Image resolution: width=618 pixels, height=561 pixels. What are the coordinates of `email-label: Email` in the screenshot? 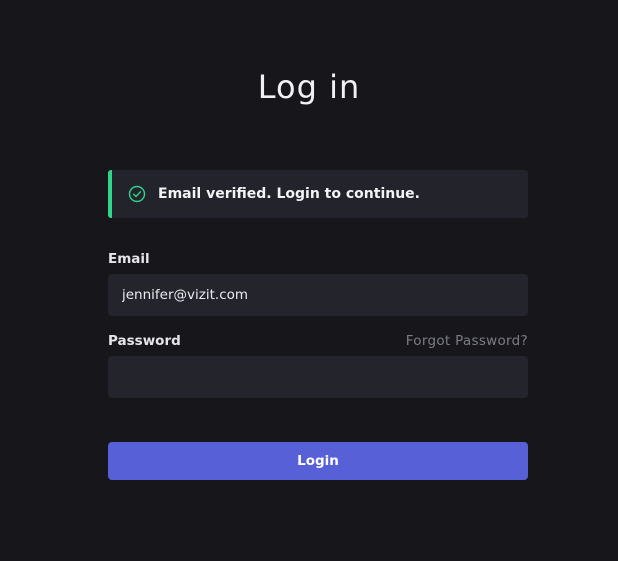 It's located at (129, 259).